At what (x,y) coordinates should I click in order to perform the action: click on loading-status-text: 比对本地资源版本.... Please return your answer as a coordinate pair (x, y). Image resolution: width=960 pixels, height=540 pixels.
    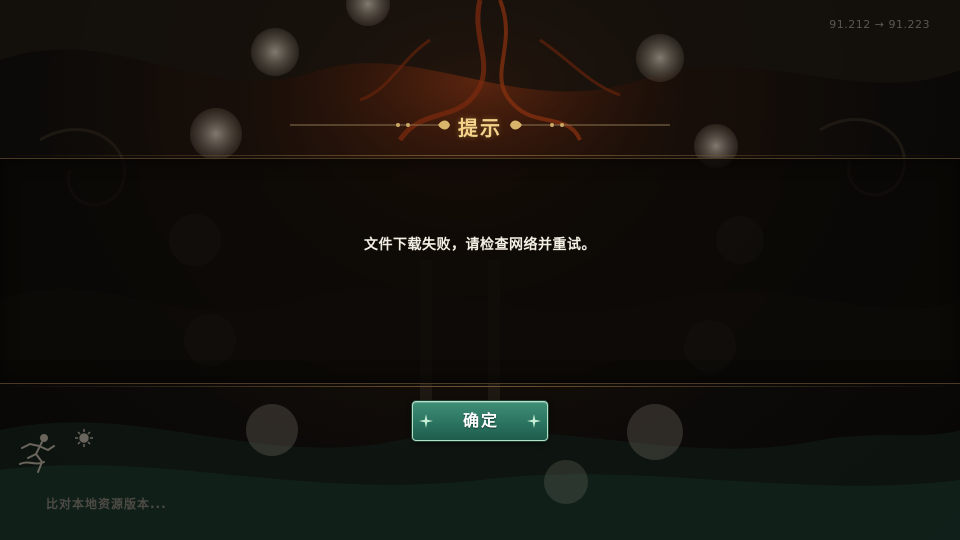
    Looking at the image, I should click on (106, 504).